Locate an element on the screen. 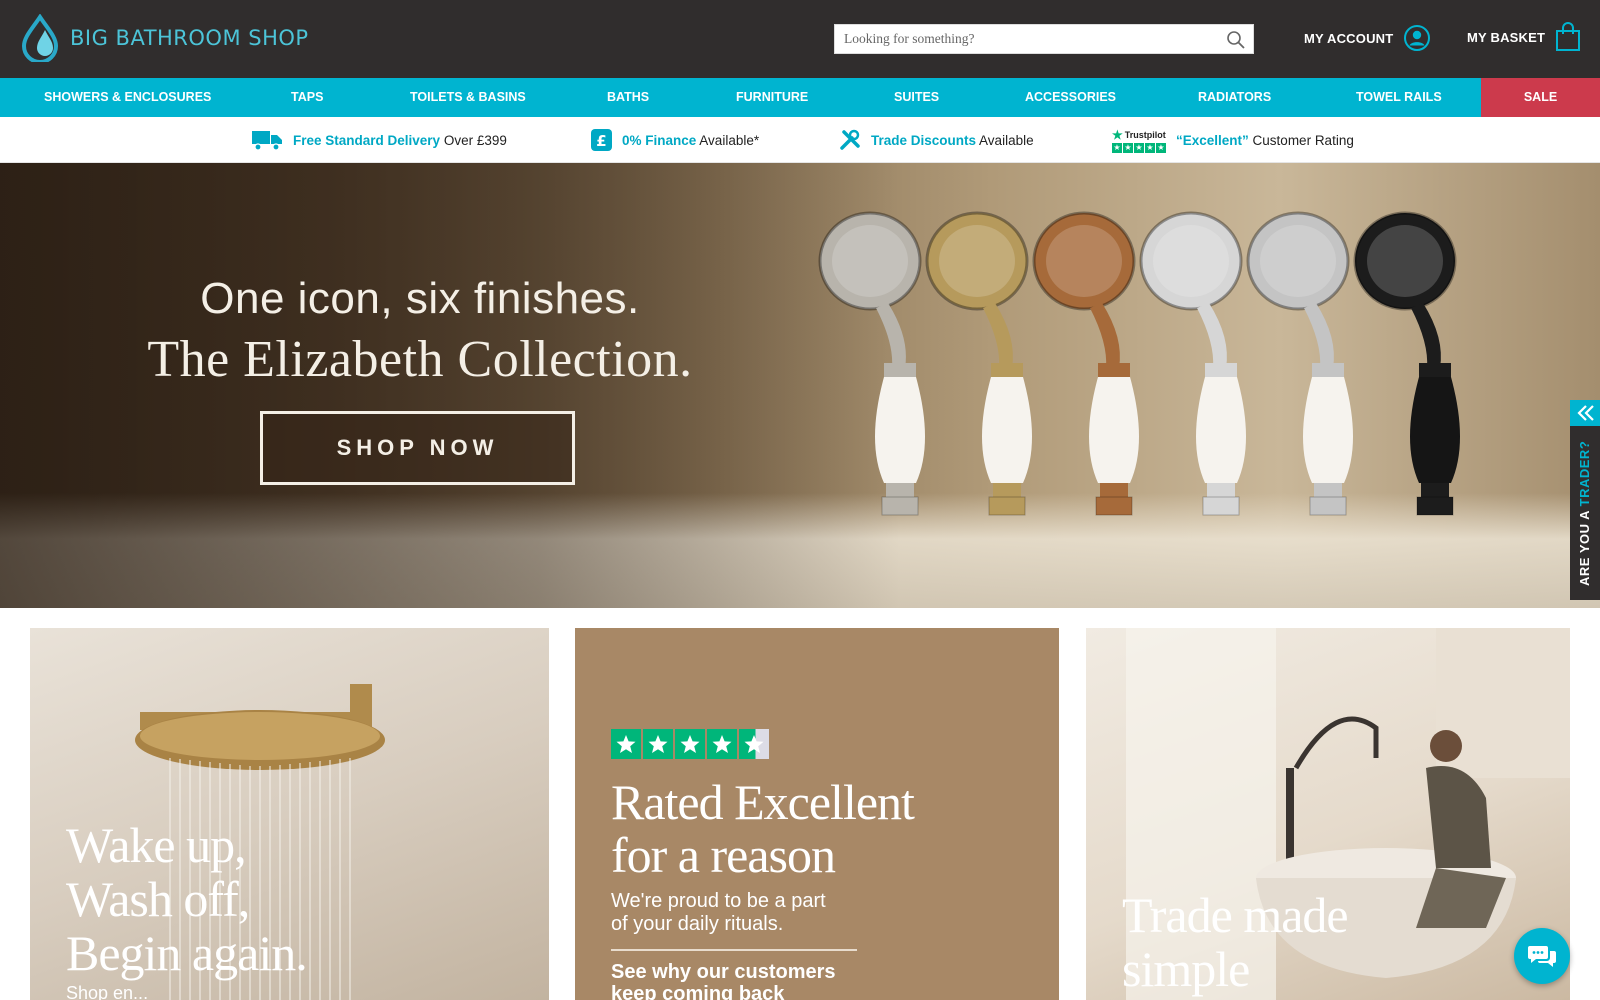 This screenshot has height=1000, width=1600. live-chat-button is located at coordinates (1542, 956).